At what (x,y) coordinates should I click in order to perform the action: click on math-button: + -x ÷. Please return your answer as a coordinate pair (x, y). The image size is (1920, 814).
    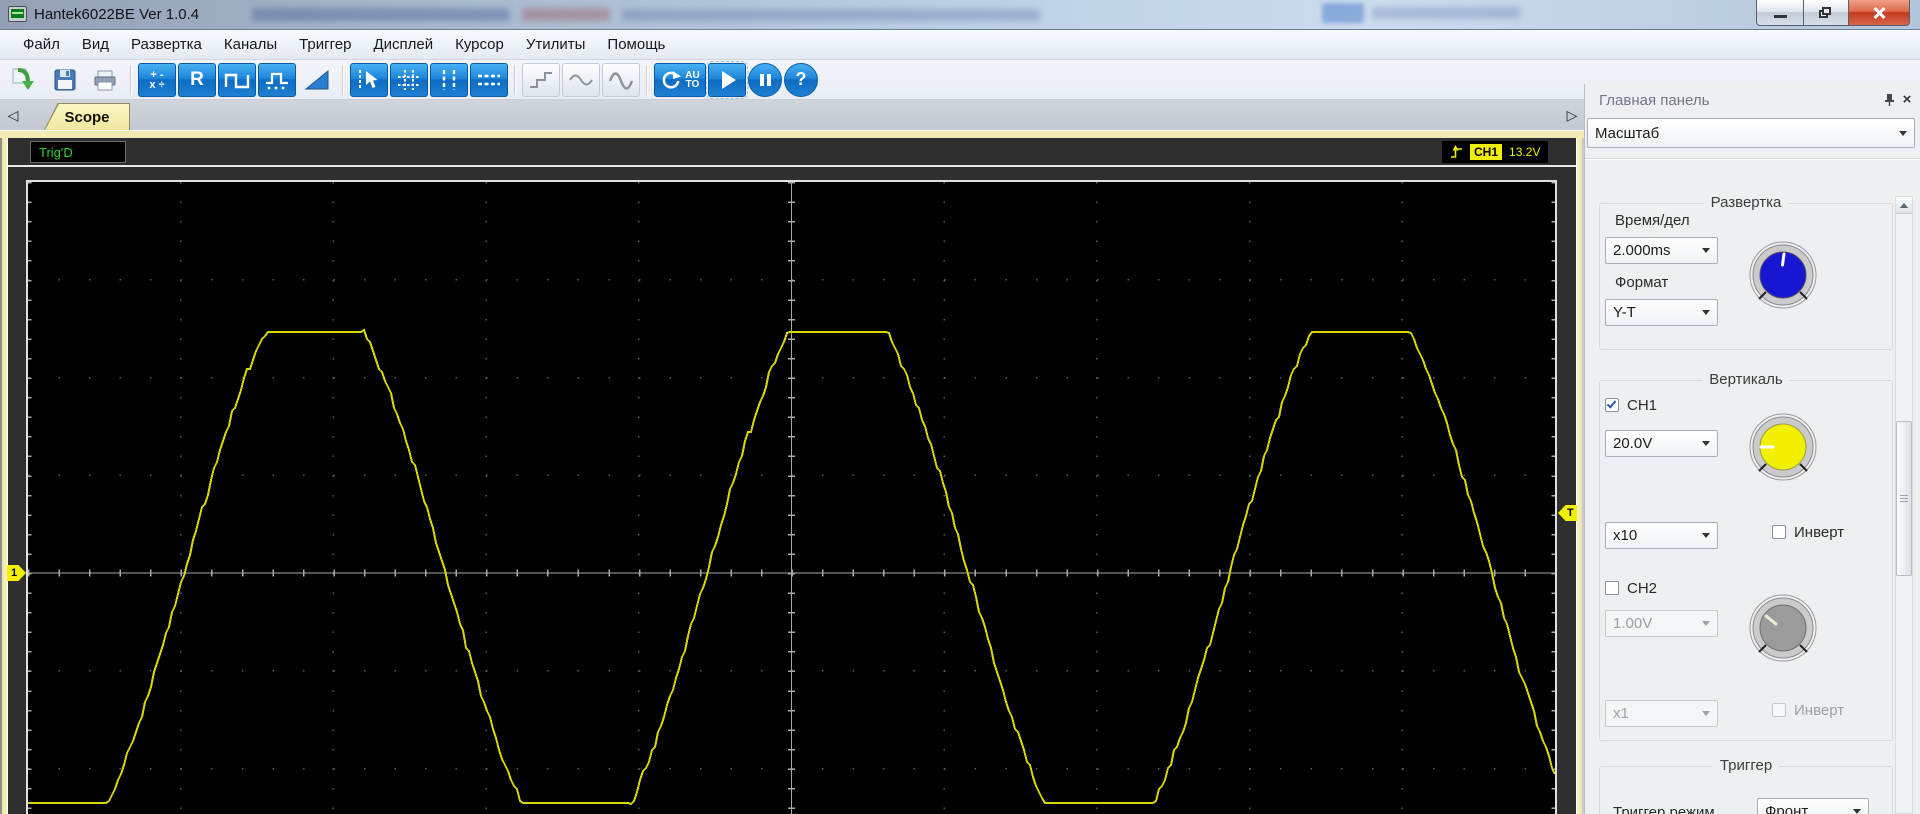
    Looking at the image, I should click on (157, 79).